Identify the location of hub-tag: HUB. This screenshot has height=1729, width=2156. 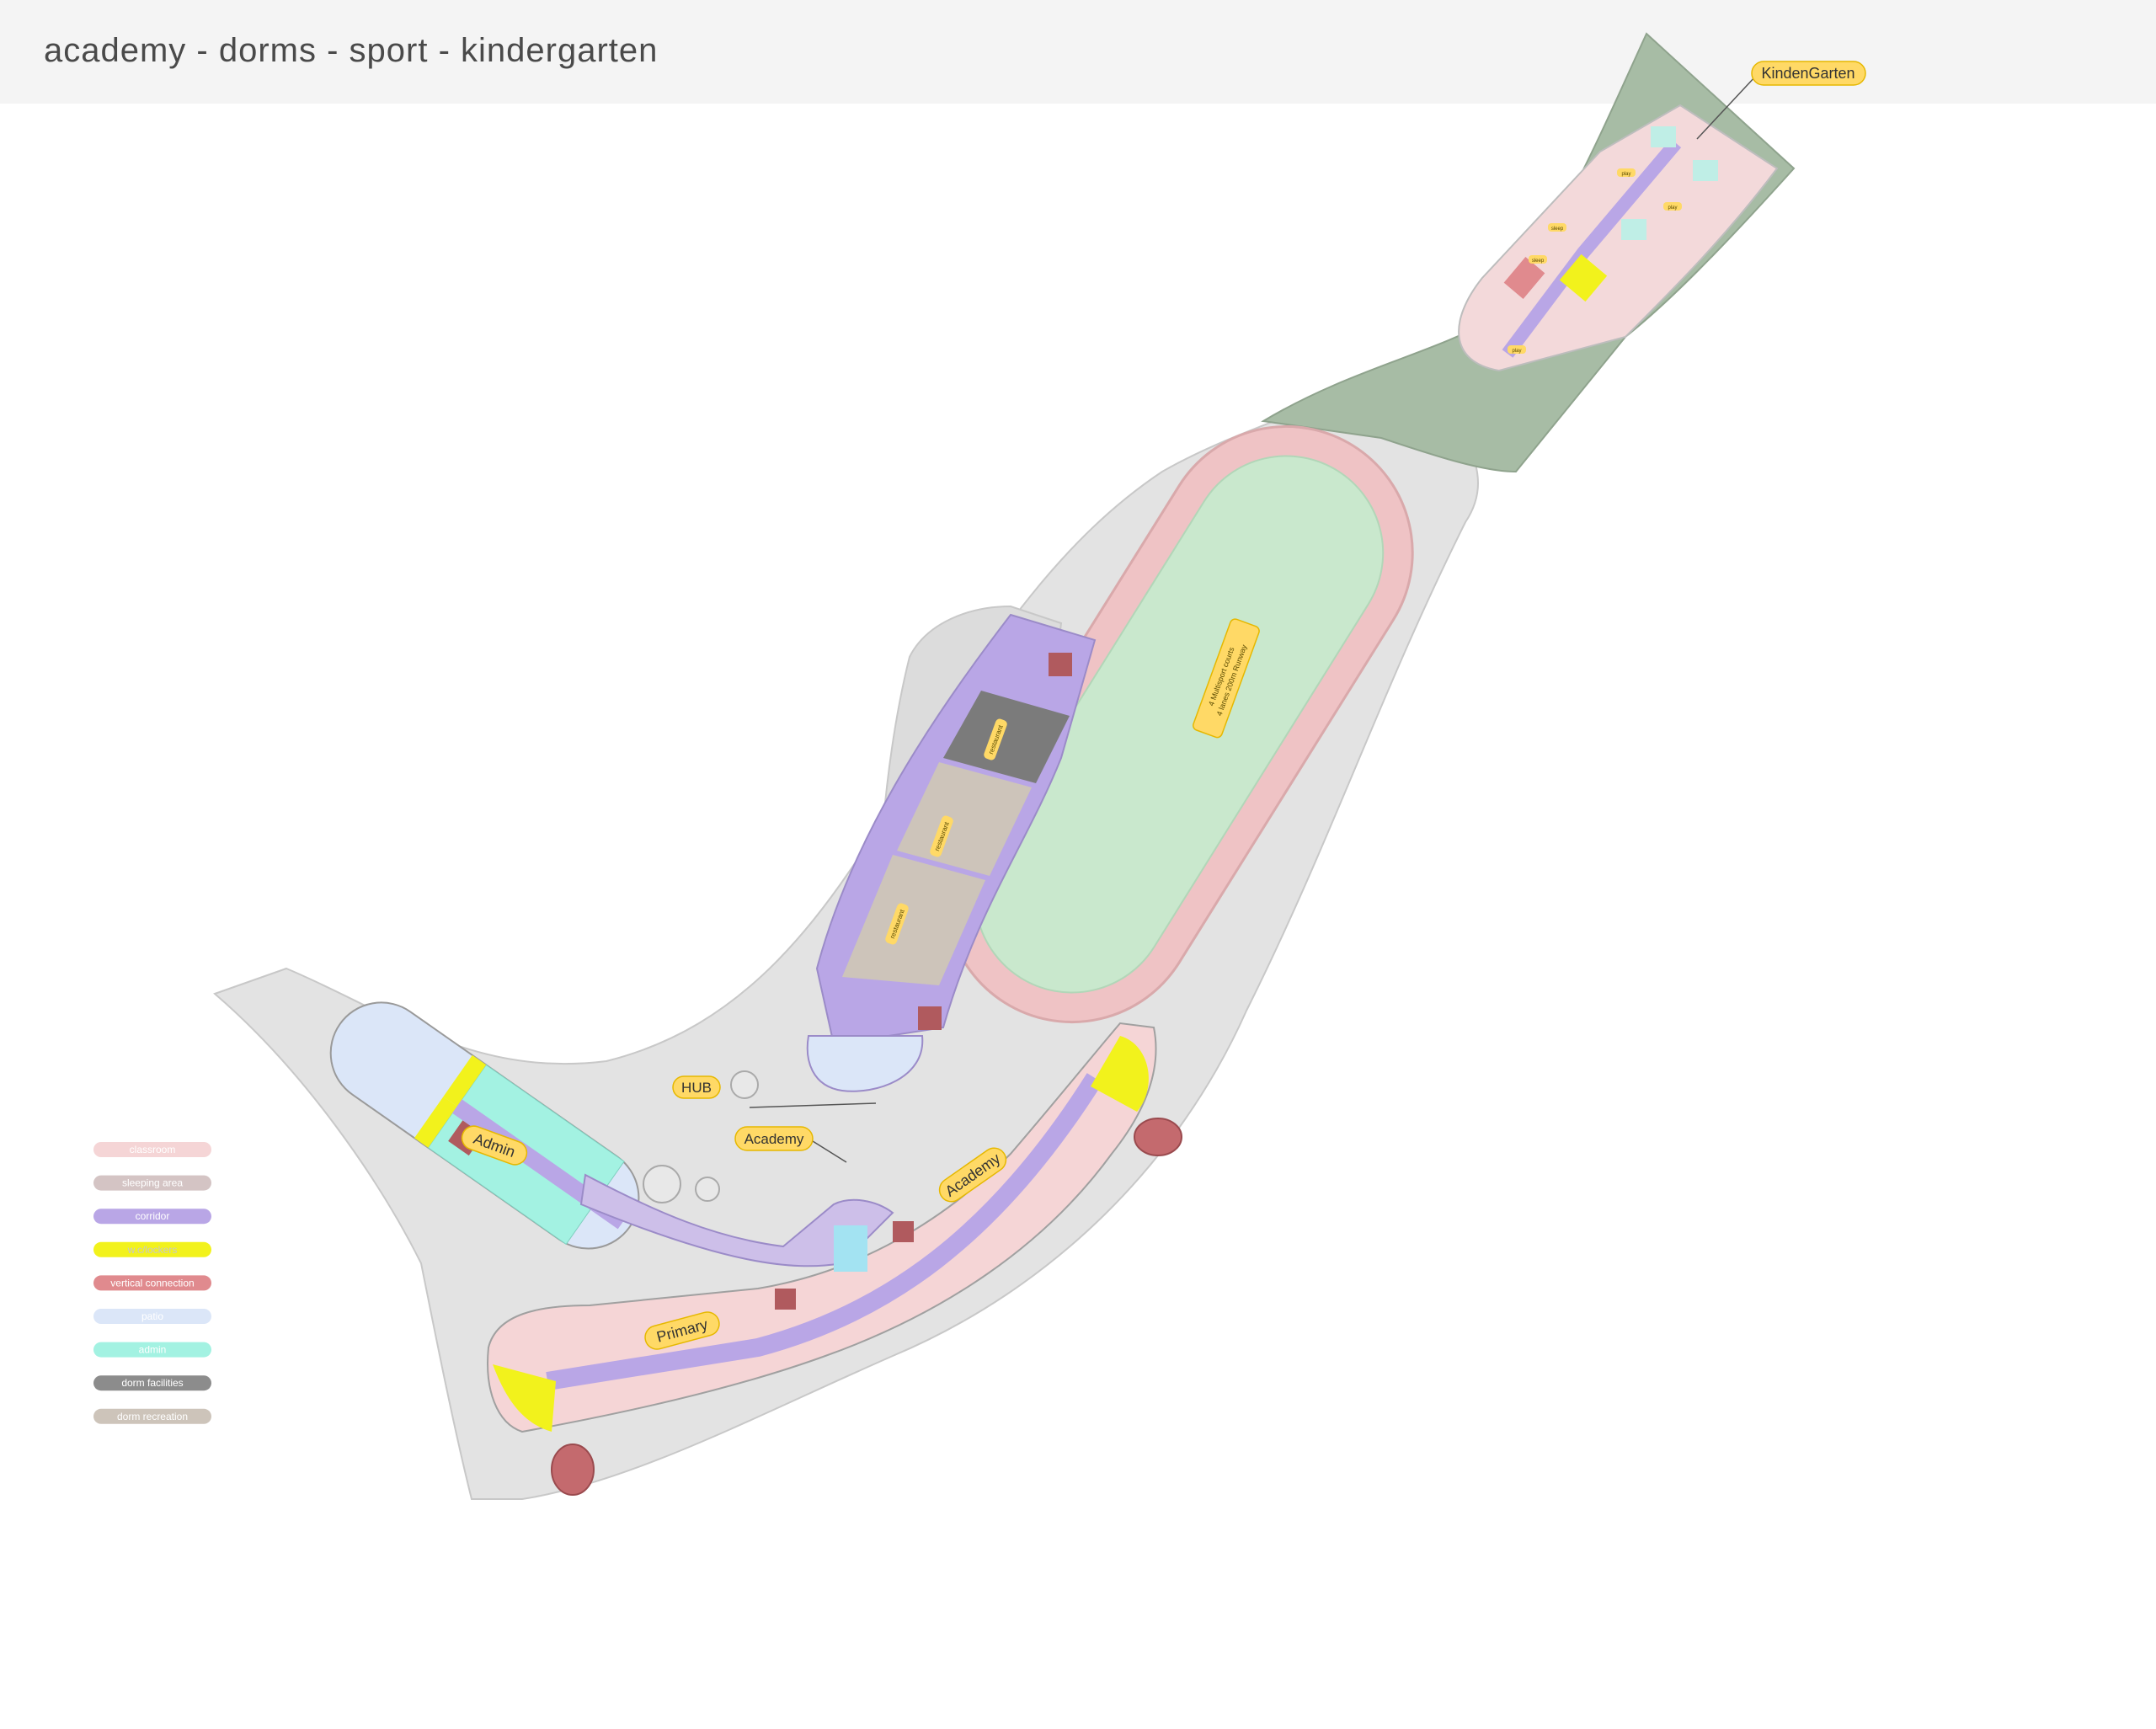
(696, 1087).